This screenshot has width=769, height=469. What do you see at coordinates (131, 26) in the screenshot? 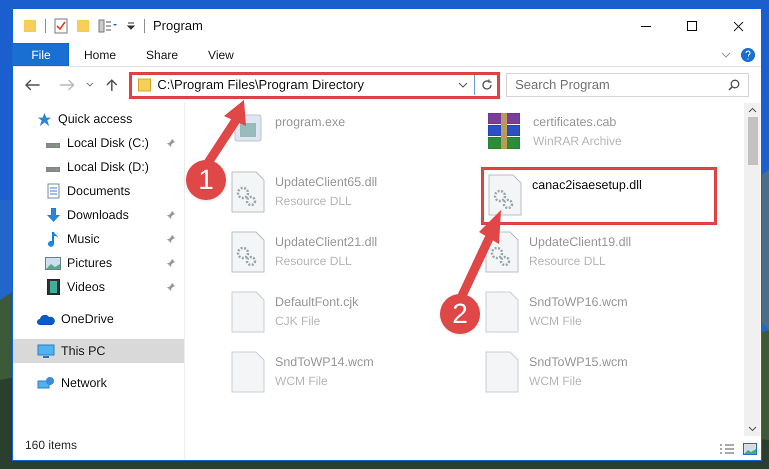
I see `dropdown-icon` at bounding box center [131, 26].